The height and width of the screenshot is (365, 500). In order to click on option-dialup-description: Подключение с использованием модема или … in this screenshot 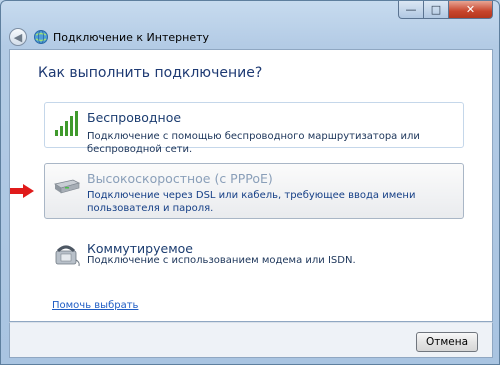, I will do `click(221, 260)`.